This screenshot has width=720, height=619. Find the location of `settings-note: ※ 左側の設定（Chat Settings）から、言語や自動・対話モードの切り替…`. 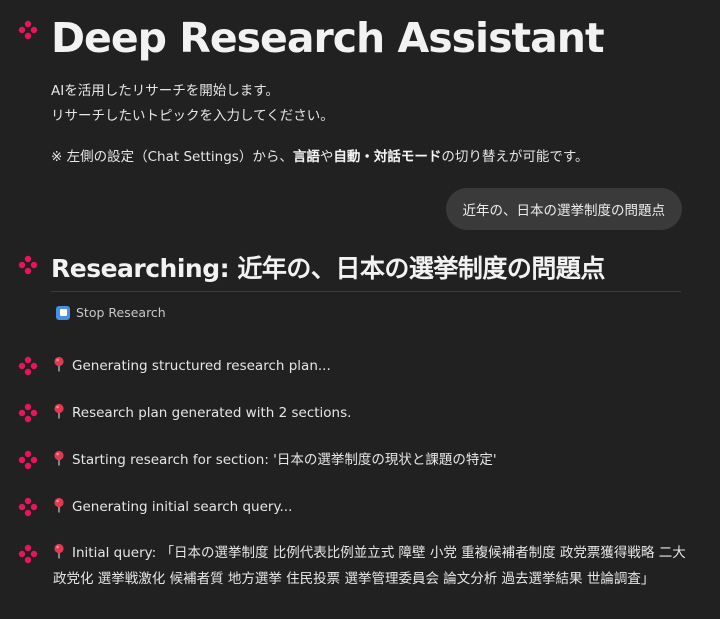

settings-note: ※ 左側の設定（Chat Settings）から、言語や自動・対話モードの切り替… is located at coordinates (319, 155).